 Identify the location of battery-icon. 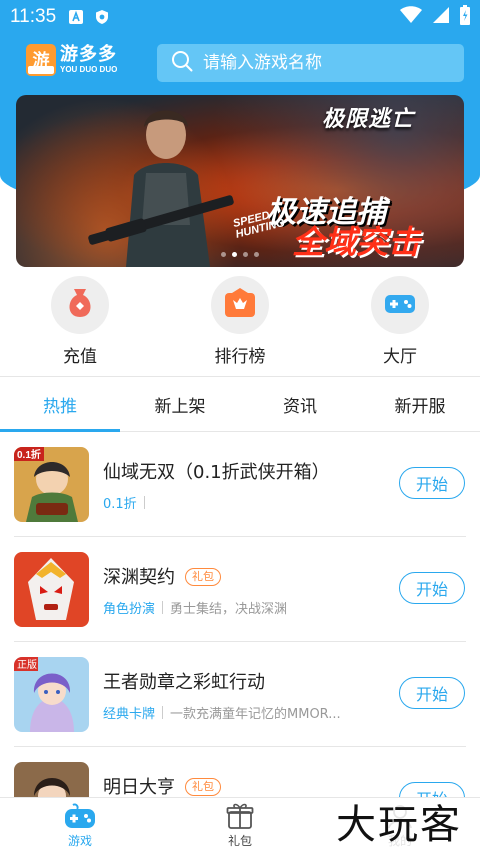
(465, 17).